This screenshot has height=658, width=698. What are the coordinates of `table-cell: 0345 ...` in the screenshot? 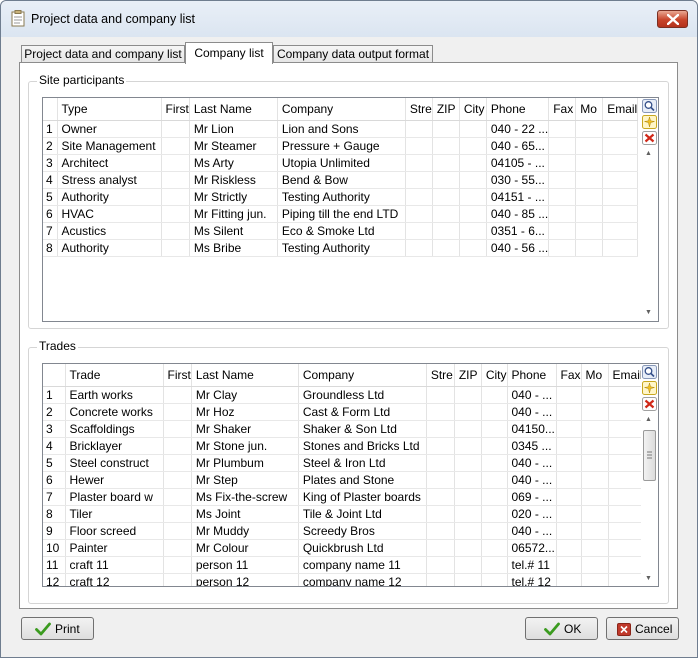 It's located at (532, 446).